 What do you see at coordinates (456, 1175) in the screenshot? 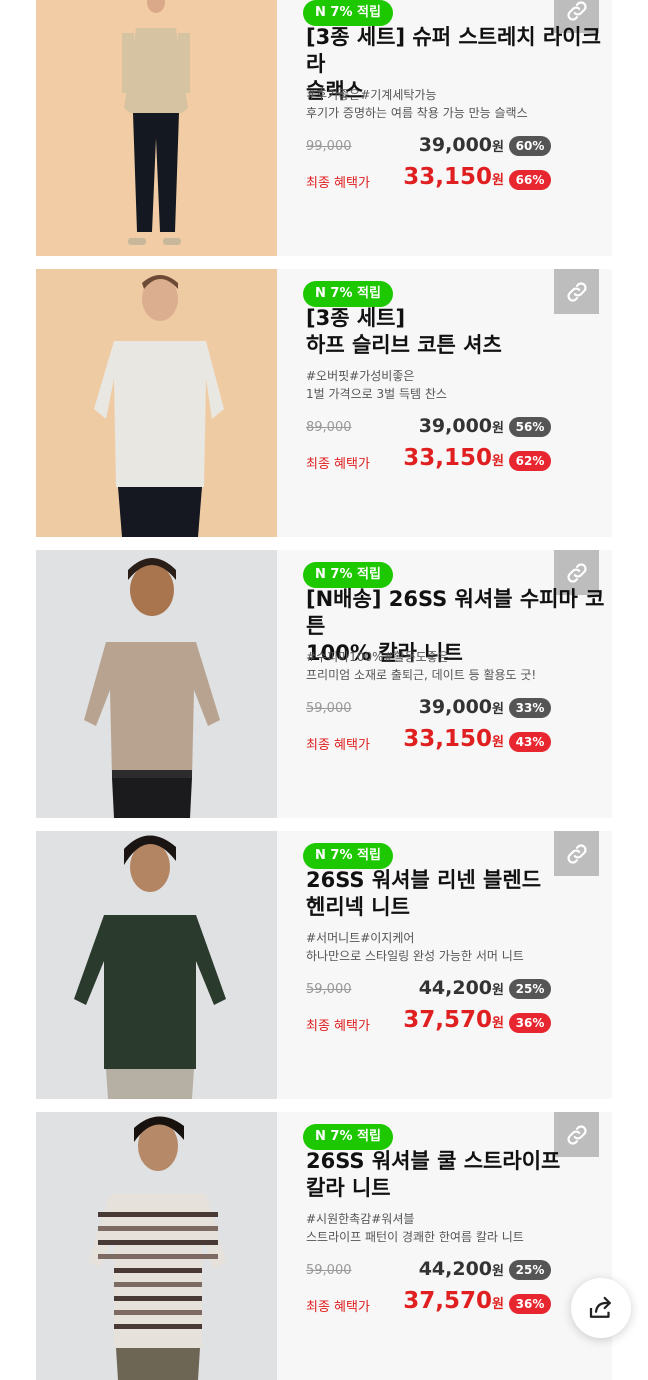
I see `product-title: 26SS 워셔블 쿨 스트라이프 칼라 니트` at bounding box center [456, 1175].